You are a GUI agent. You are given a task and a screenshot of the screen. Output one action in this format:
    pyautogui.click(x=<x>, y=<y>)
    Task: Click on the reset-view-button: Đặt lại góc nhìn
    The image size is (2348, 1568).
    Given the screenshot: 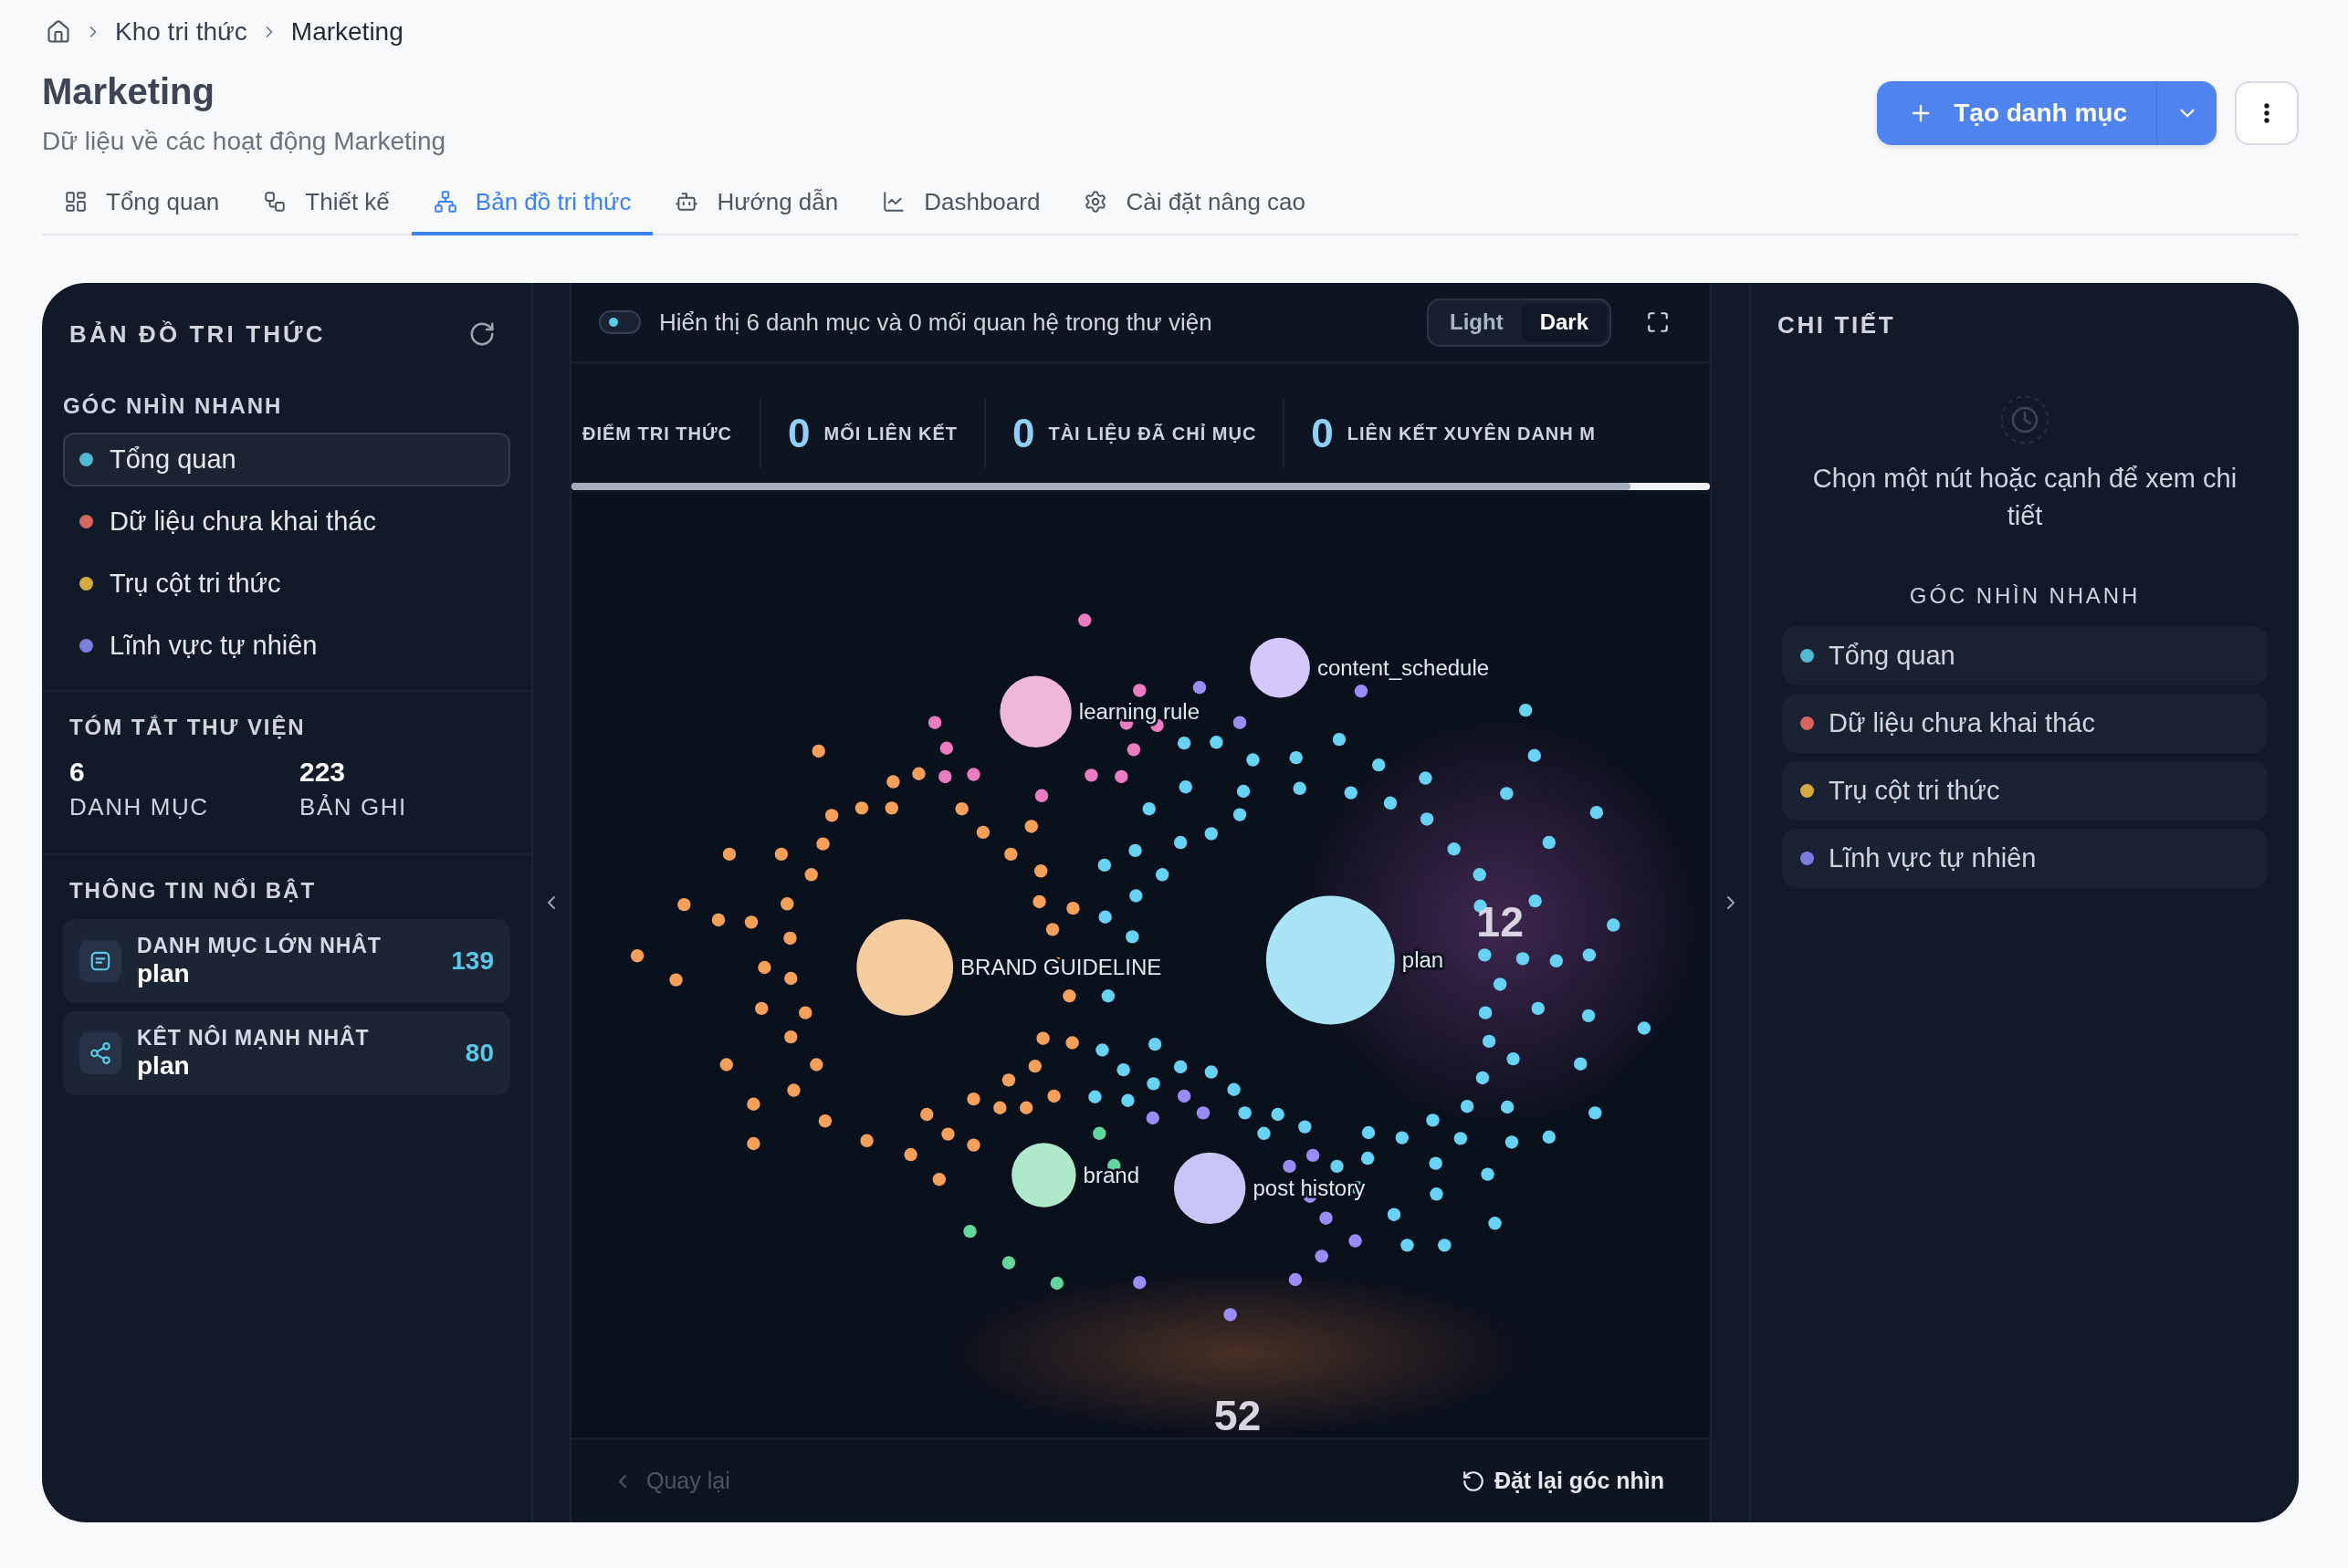 What is the action you would take?
    pyautogui.click(x=1563, y=1481)
    